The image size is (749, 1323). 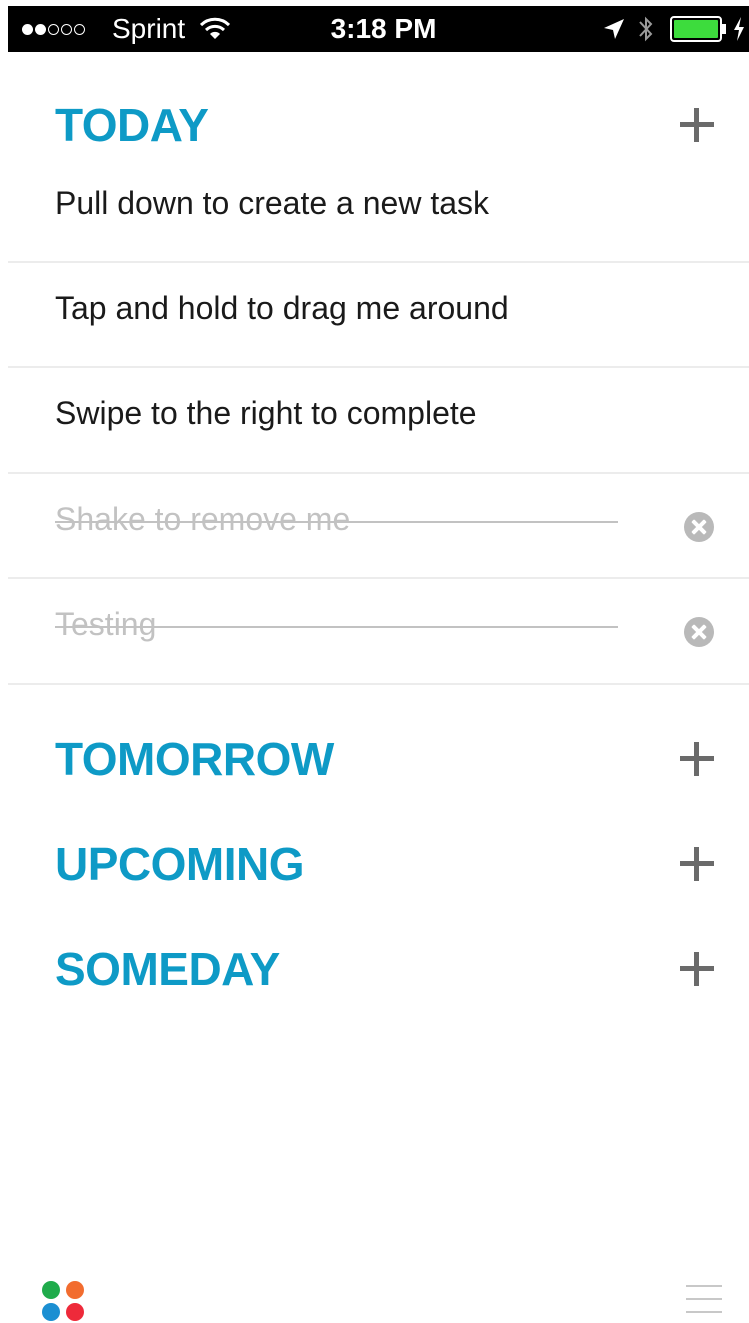 What do you see at coordinates (697, 969) in the screenshot?
I see `add-task-someday-button` at bounding box center [697, 969].